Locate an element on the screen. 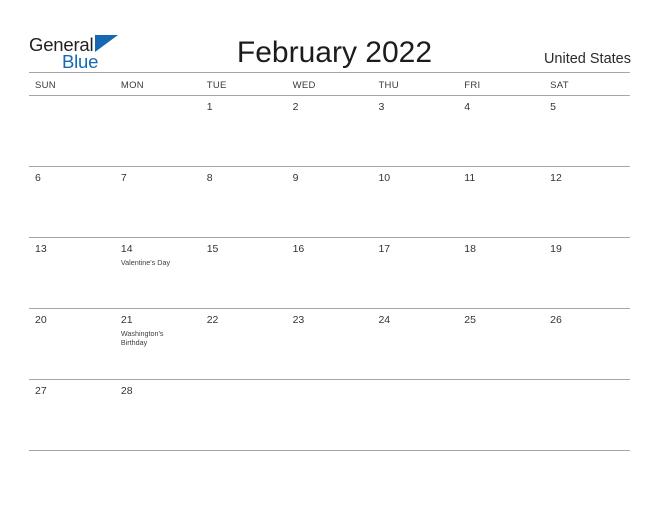 Image resolution: width=660 pixels, height=510 pixels. general-blue-logo: General Blue is located at coordinates (77, 50).